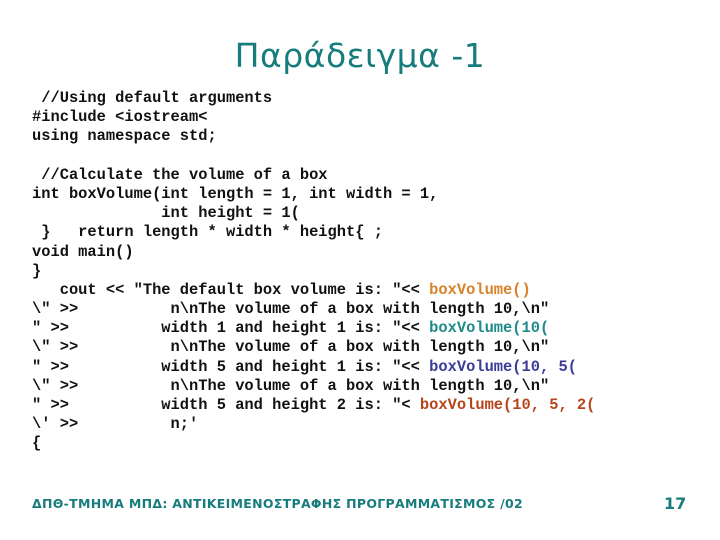 The image size is (720, 540). I want to click on code-text: \' >> n;', so click(115, 424).